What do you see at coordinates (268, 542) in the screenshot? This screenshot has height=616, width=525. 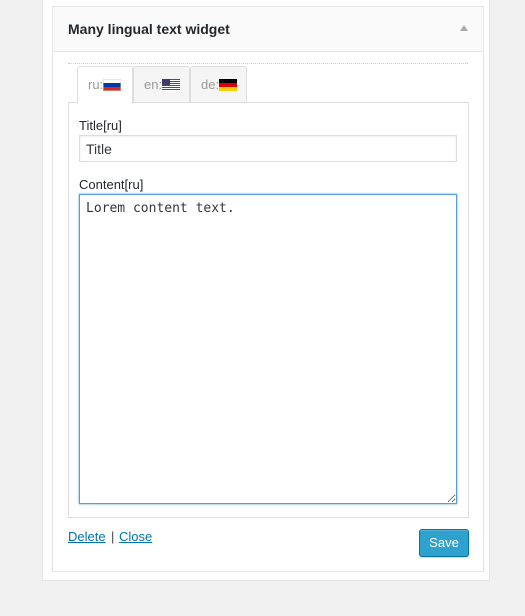 I see `widget-footer: Delete | Close Save` at bounding box center [268, 542].